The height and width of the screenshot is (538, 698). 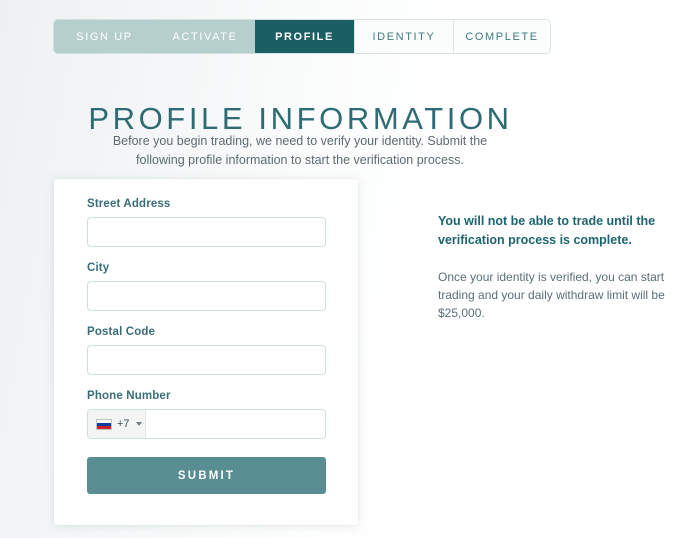 I want to click on field-phone-number: Phone Number +7, so click(x=206, y=414).